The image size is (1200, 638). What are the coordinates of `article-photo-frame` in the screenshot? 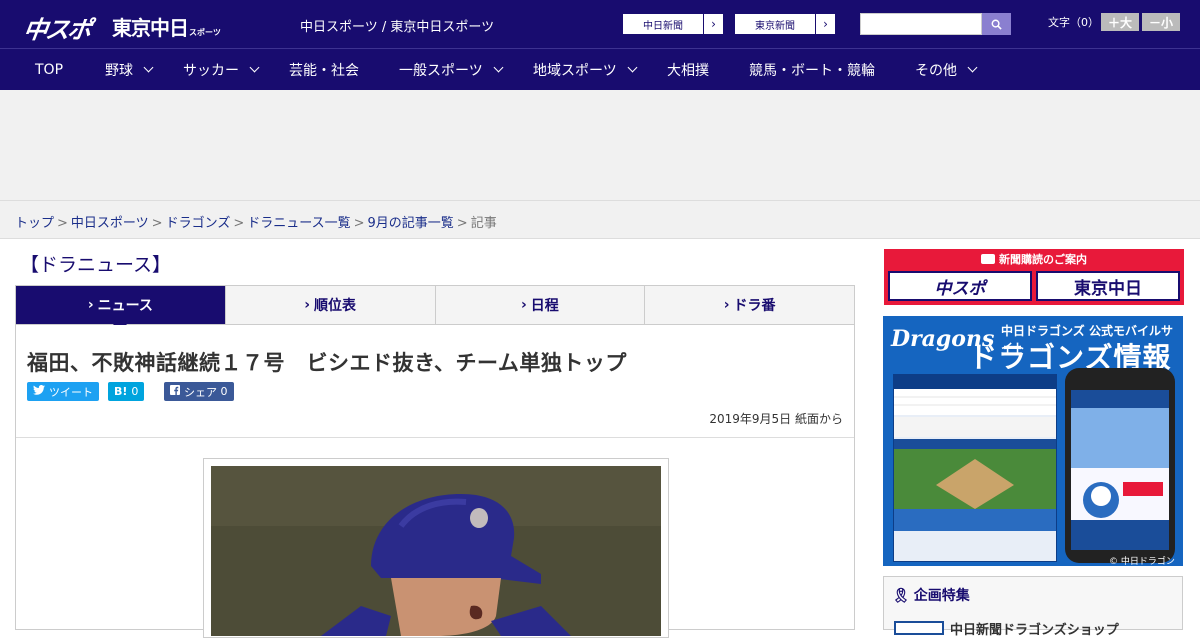 It's located at (436, 548).